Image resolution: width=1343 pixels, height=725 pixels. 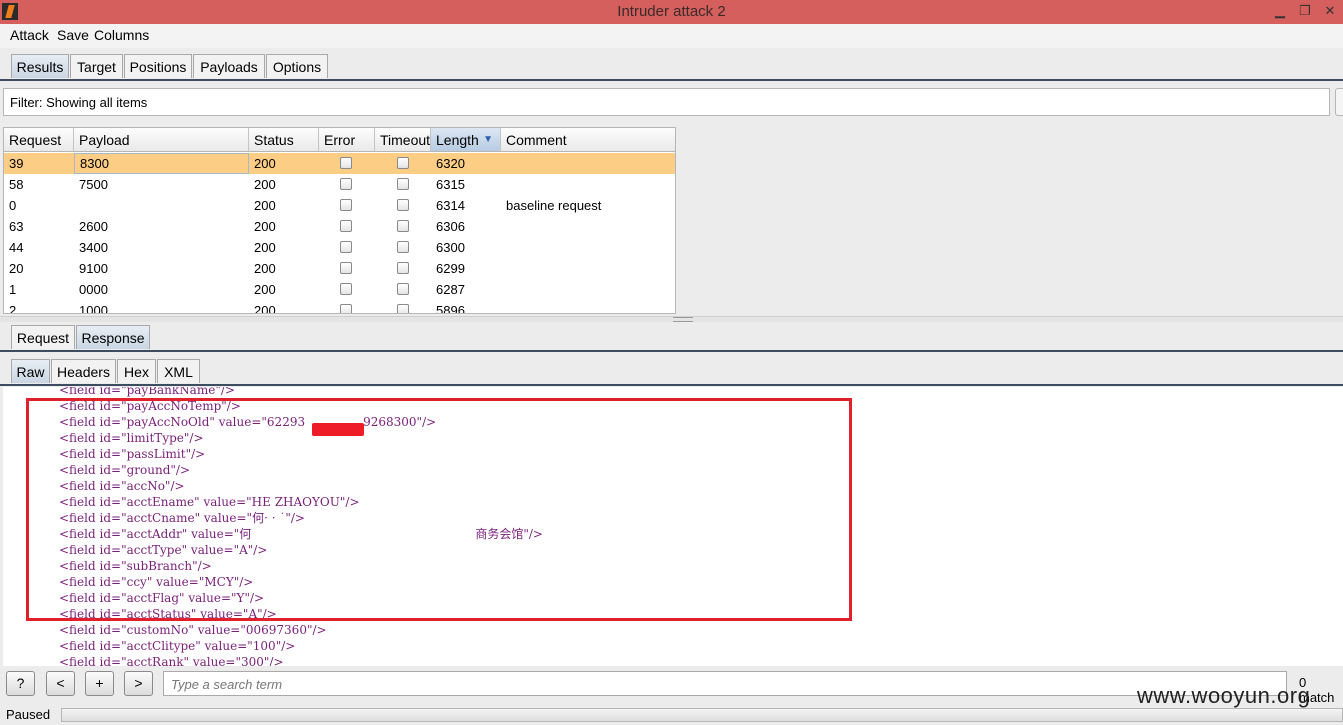 I want to click on previous-match-button: <, so click(x=60, y=683).